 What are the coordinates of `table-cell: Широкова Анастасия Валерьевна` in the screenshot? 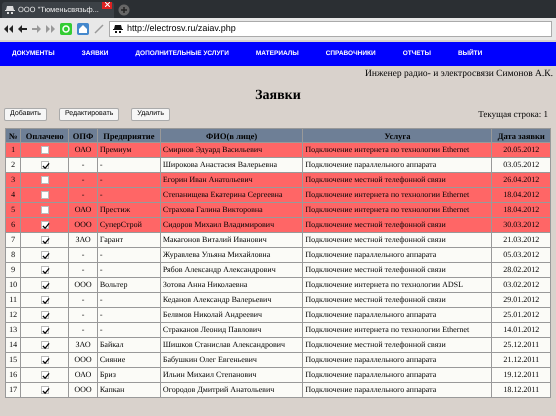 It's located at (231, 165).